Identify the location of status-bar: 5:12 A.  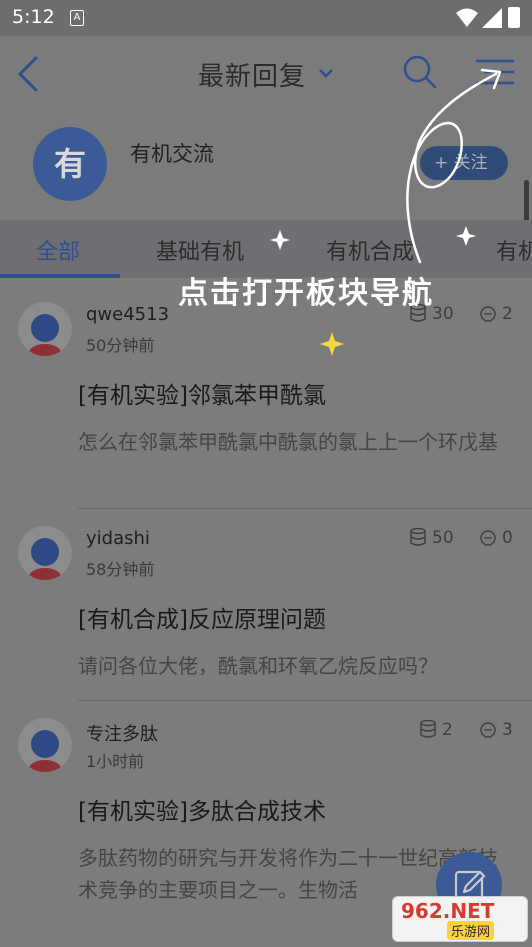
(266, 18).